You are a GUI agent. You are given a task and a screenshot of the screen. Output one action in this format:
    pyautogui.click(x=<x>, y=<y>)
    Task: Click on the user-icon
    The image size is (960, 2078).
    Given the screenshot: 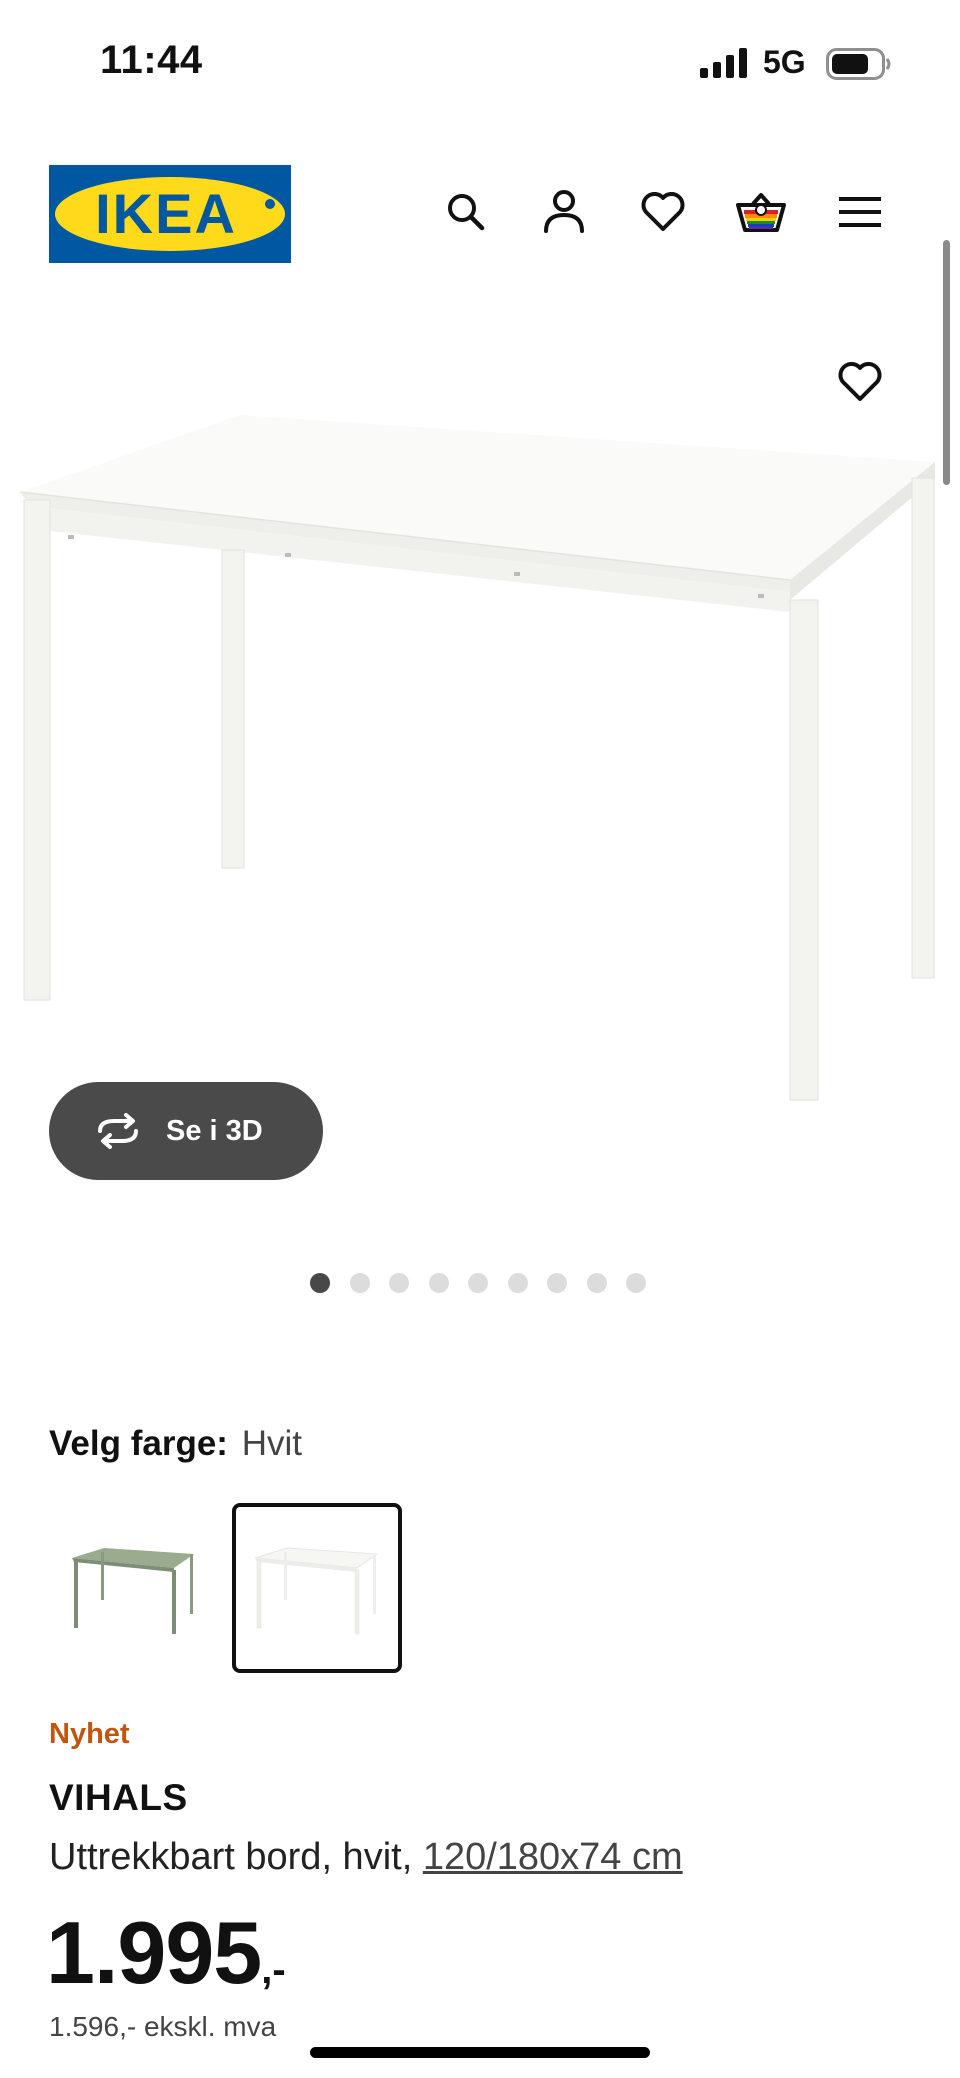 What is the action you would take?
    pyautogui.click(x=564, y=212)
    